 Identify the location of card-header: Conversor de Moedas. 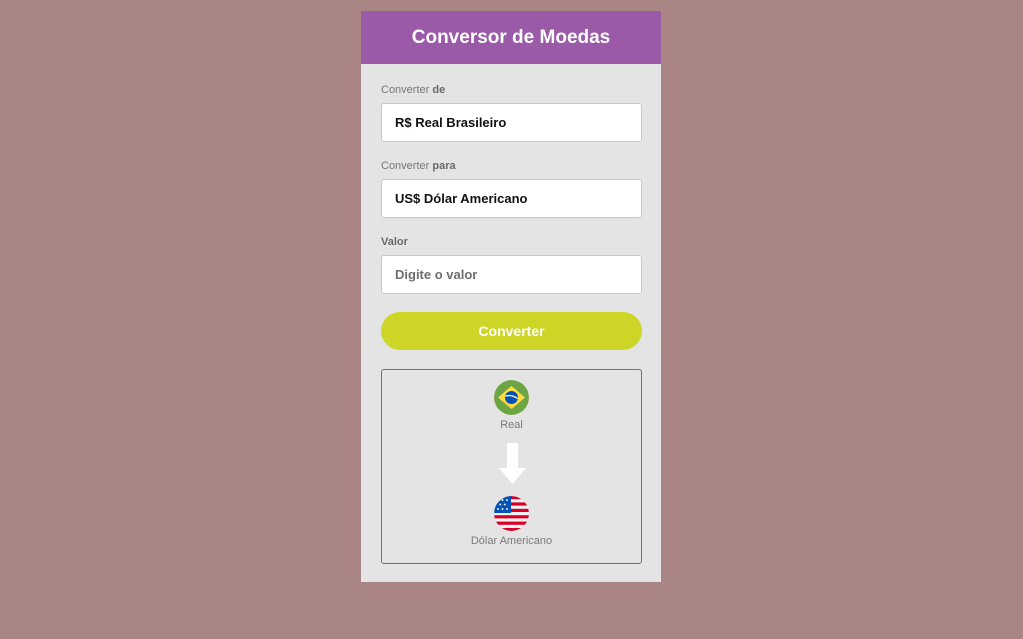
(511, 37).